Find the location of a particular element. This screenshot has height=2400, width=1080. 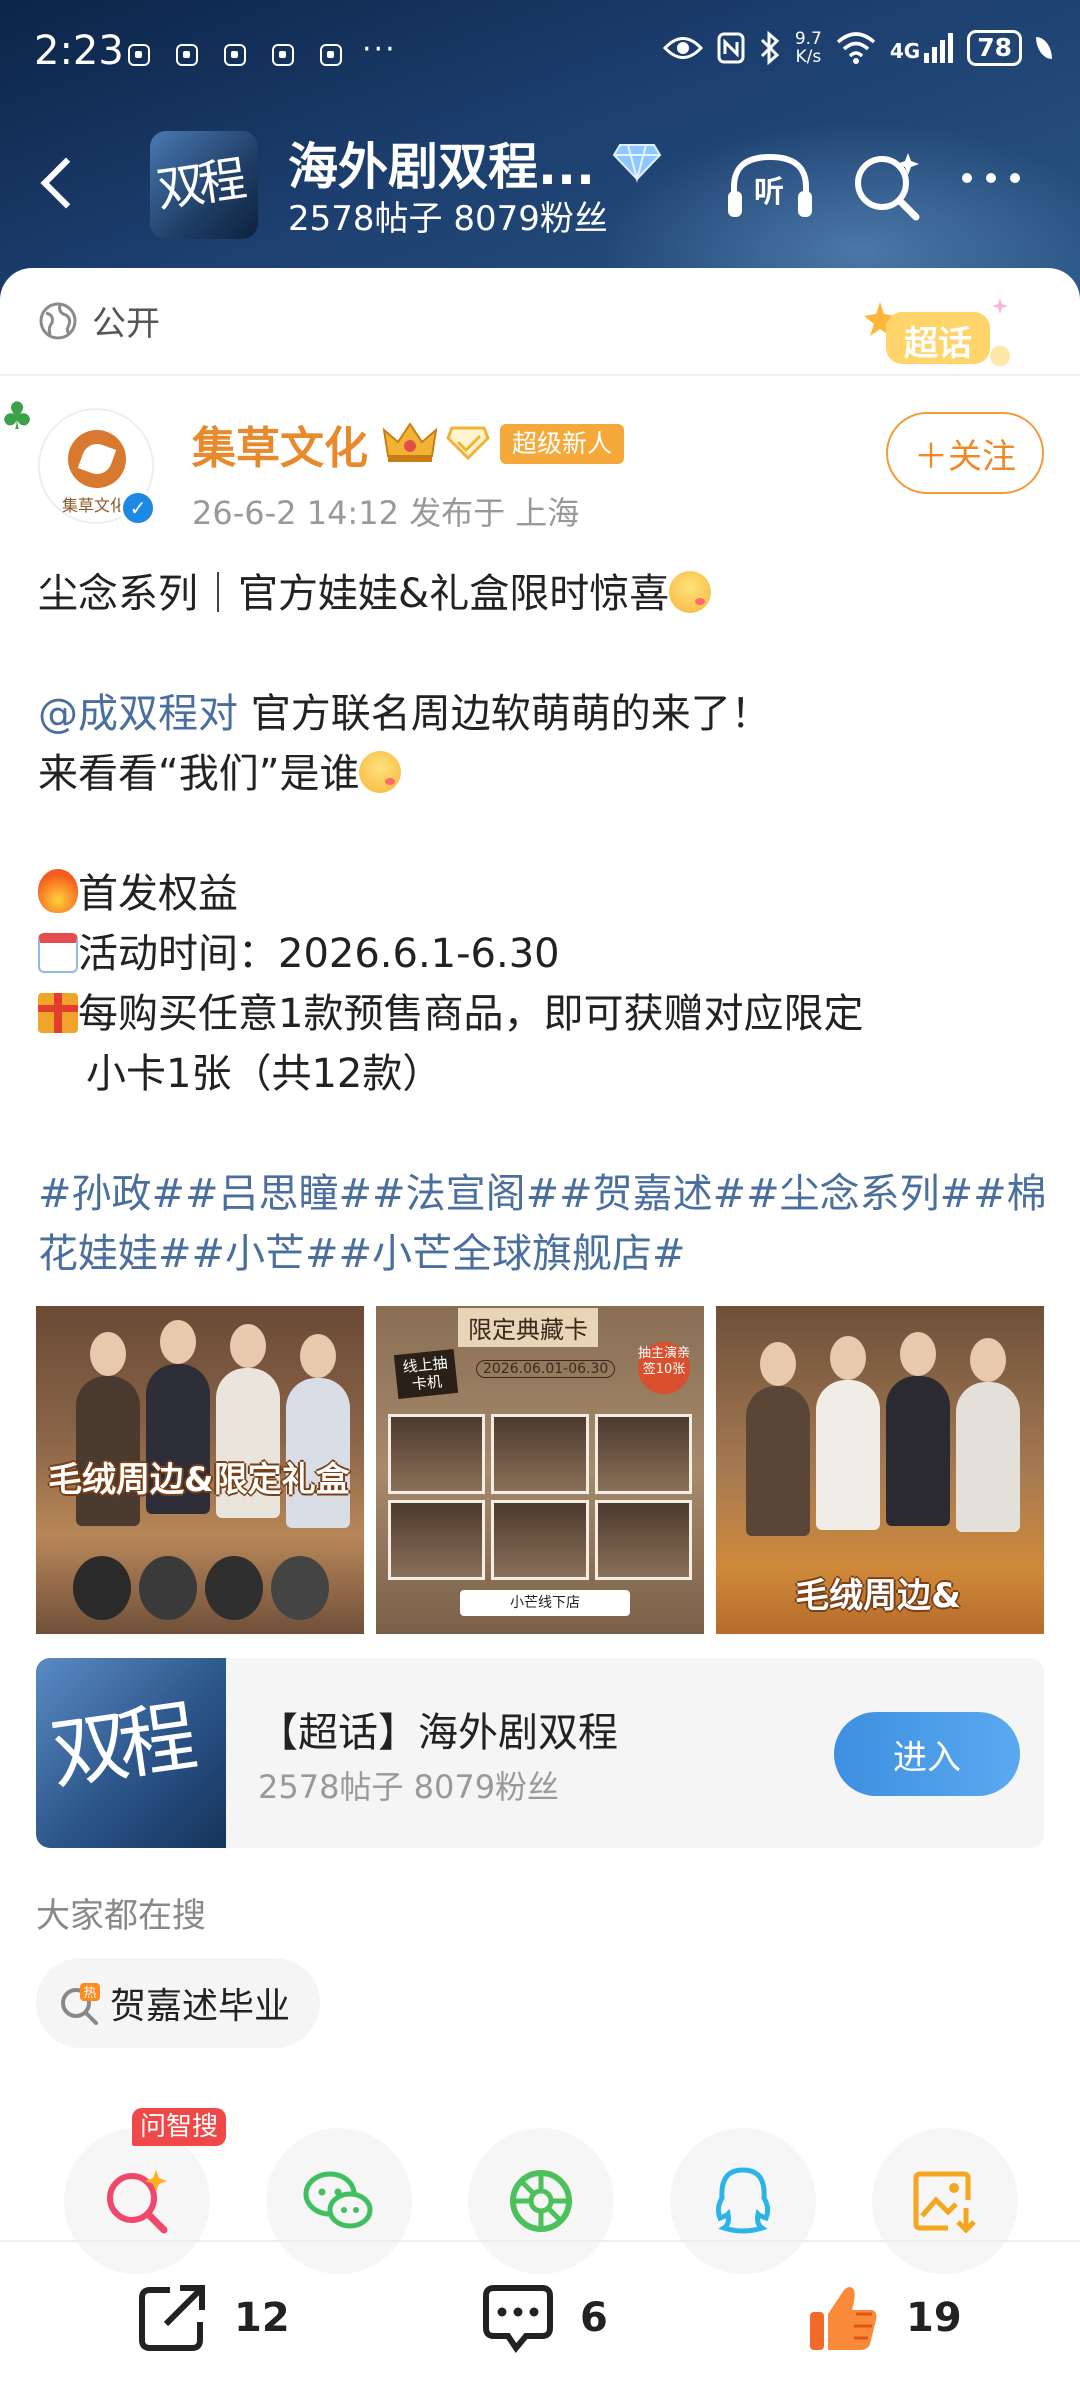

more-options-button is located at coordinates (991, 178).